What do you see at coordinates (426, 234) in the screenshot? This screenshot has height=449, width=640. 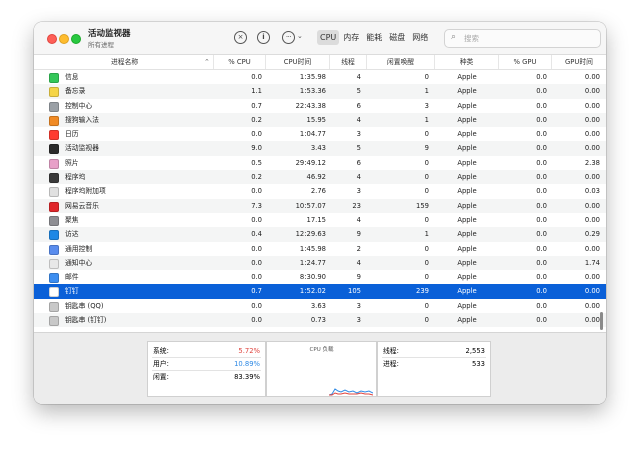 I see `cell-idle-wakeups: 1` at bounding box center [426, 234].